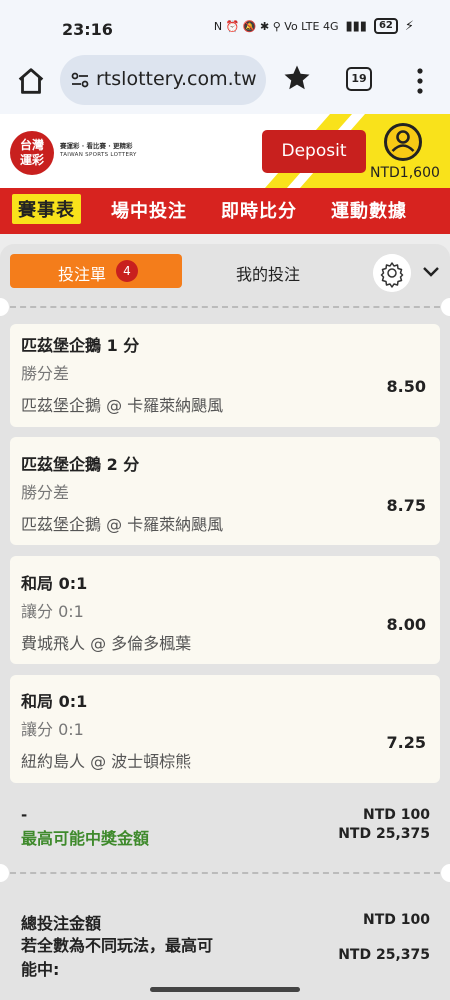 The width and height of the screenshot is (450, 1000). I want to click on bet-selection: 匹茲堡企鵝 2 分, so click(80, 464).